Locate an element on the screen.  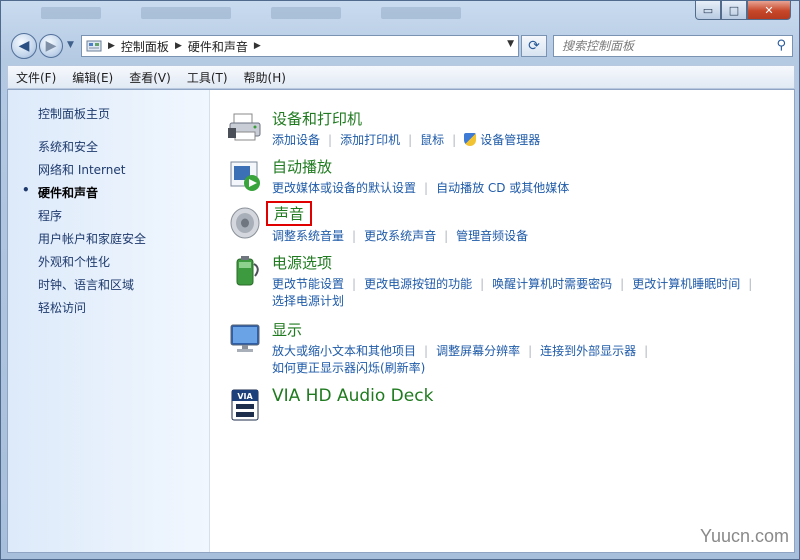
link-power-button-function: 更改电源按钮的功能 is located at coordinates (418, 284).